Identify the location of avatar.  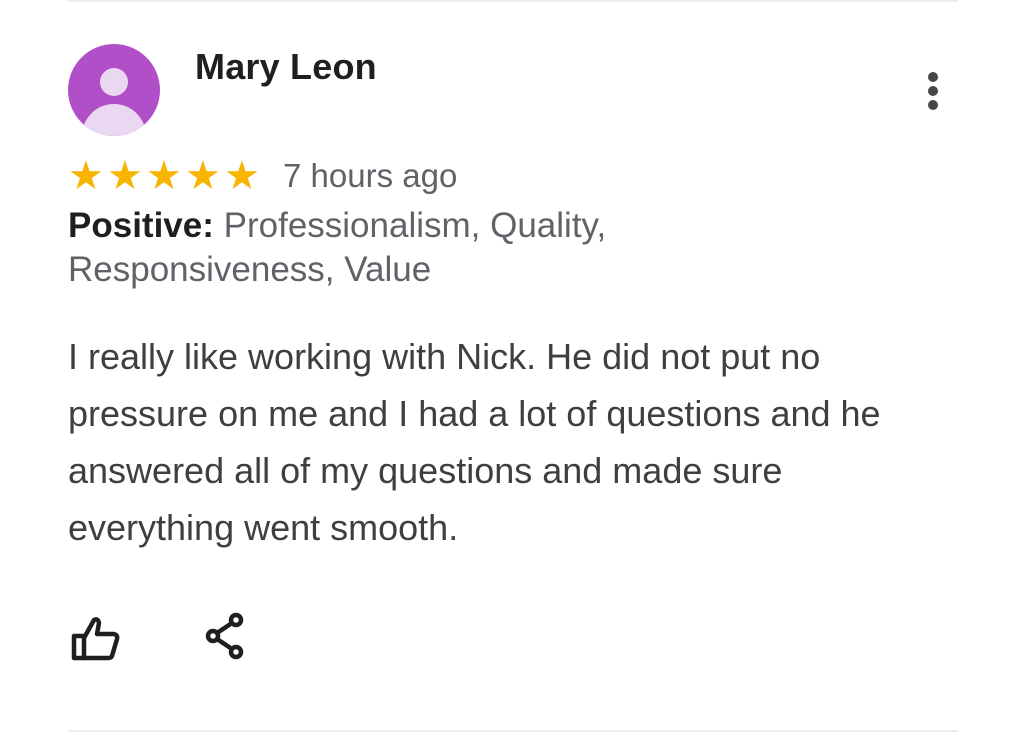
(114, 90).